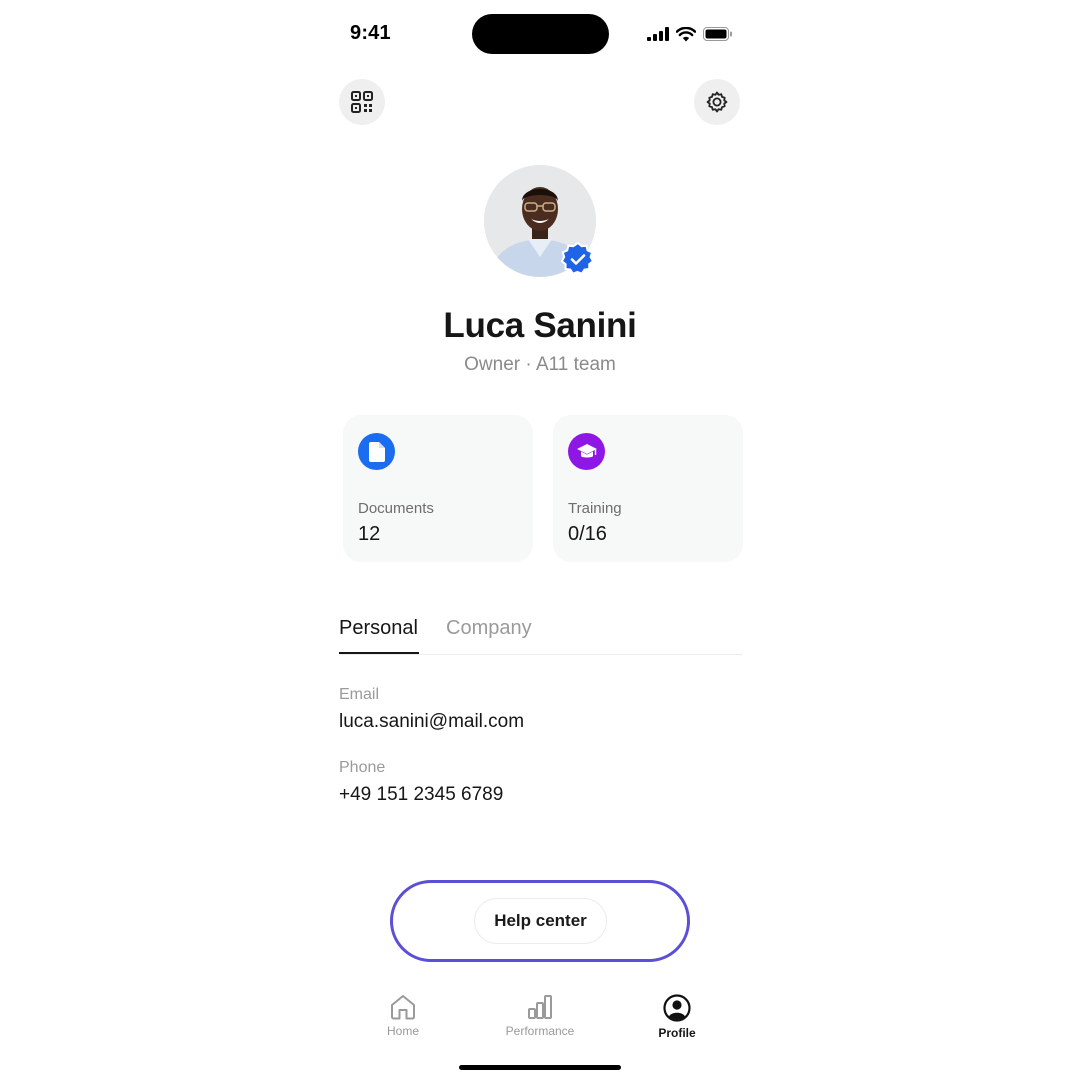  I want to click on phone-label: Phone, so click(362, 767).